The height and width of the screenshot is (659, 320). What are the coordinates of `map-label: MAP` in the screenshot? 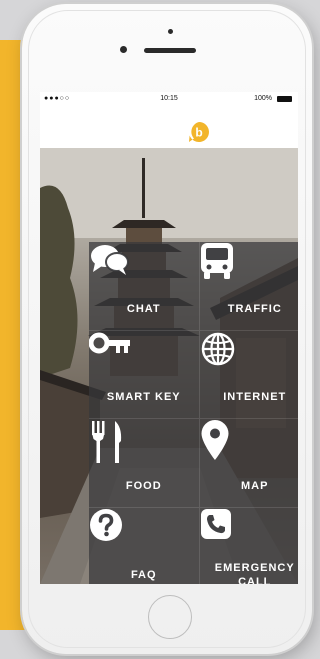 It's located at (255, 485).